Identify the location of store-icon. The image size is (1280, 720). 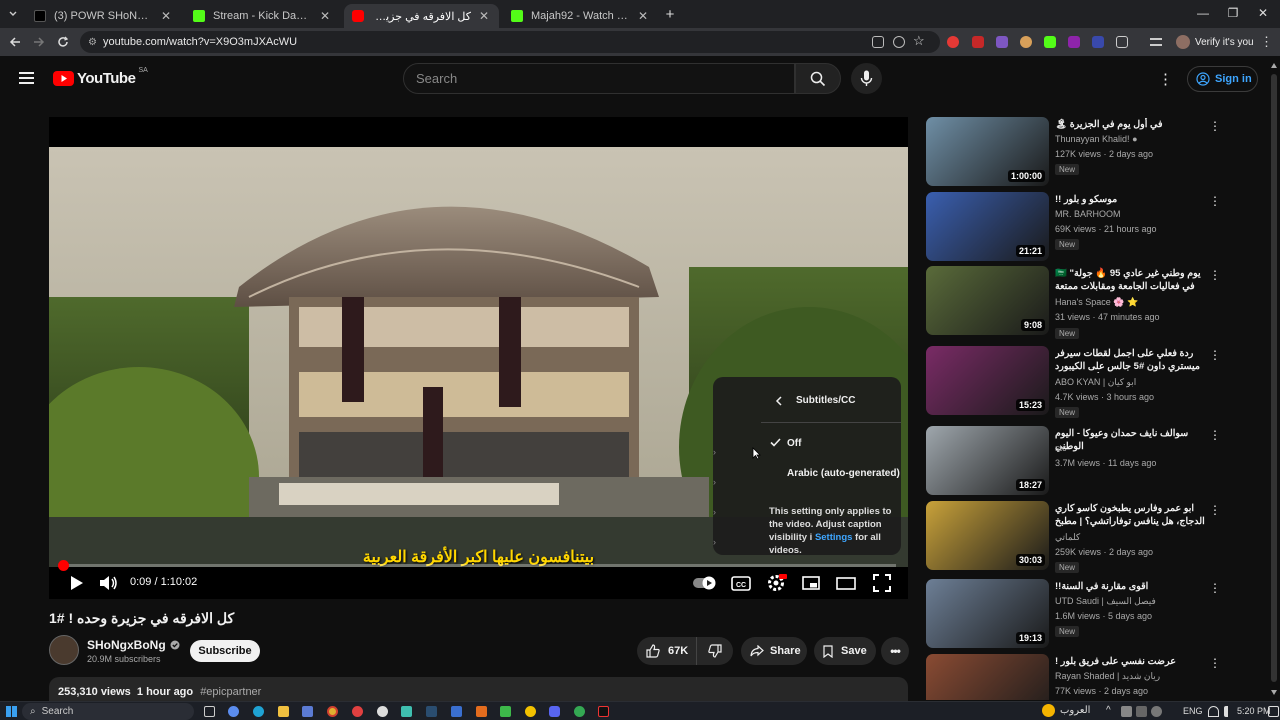
(307, 711).